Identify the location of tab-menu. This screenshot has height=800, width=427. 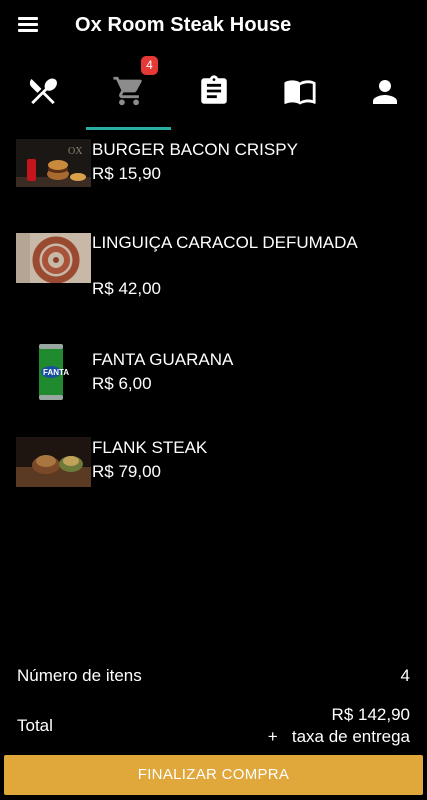
(42, 94).